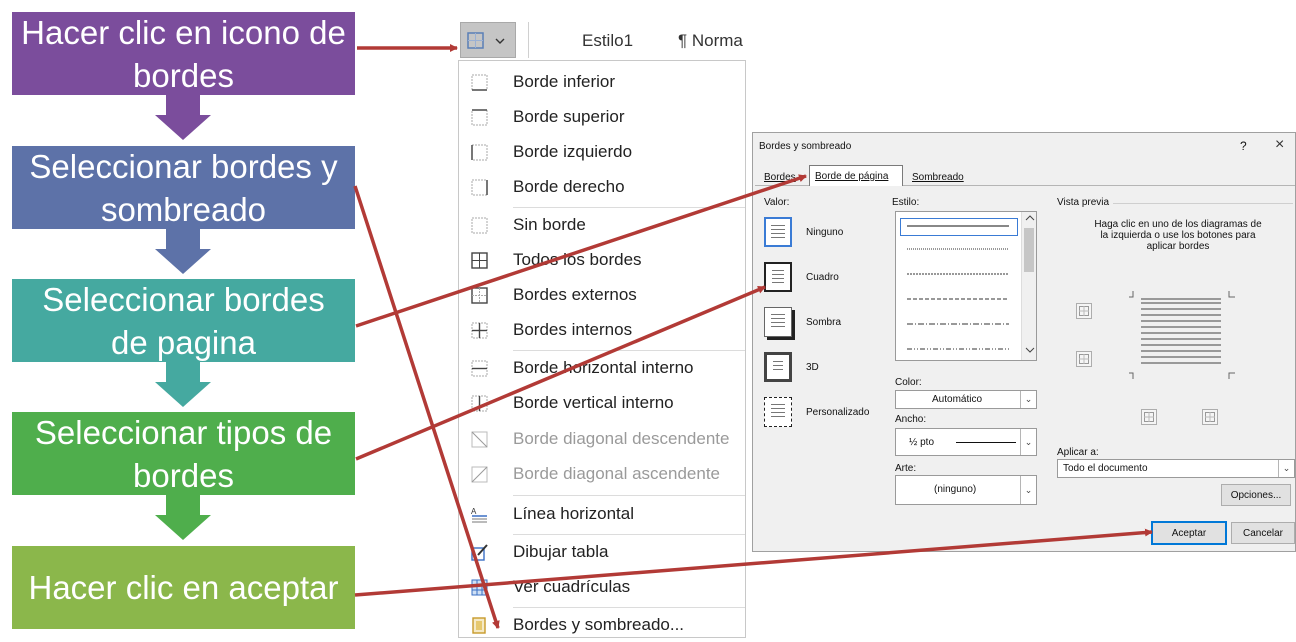  Describe the element at coordinates (581, 251) in the screenshot. I see `arrow-to-borde-pagina-tab` at that location.